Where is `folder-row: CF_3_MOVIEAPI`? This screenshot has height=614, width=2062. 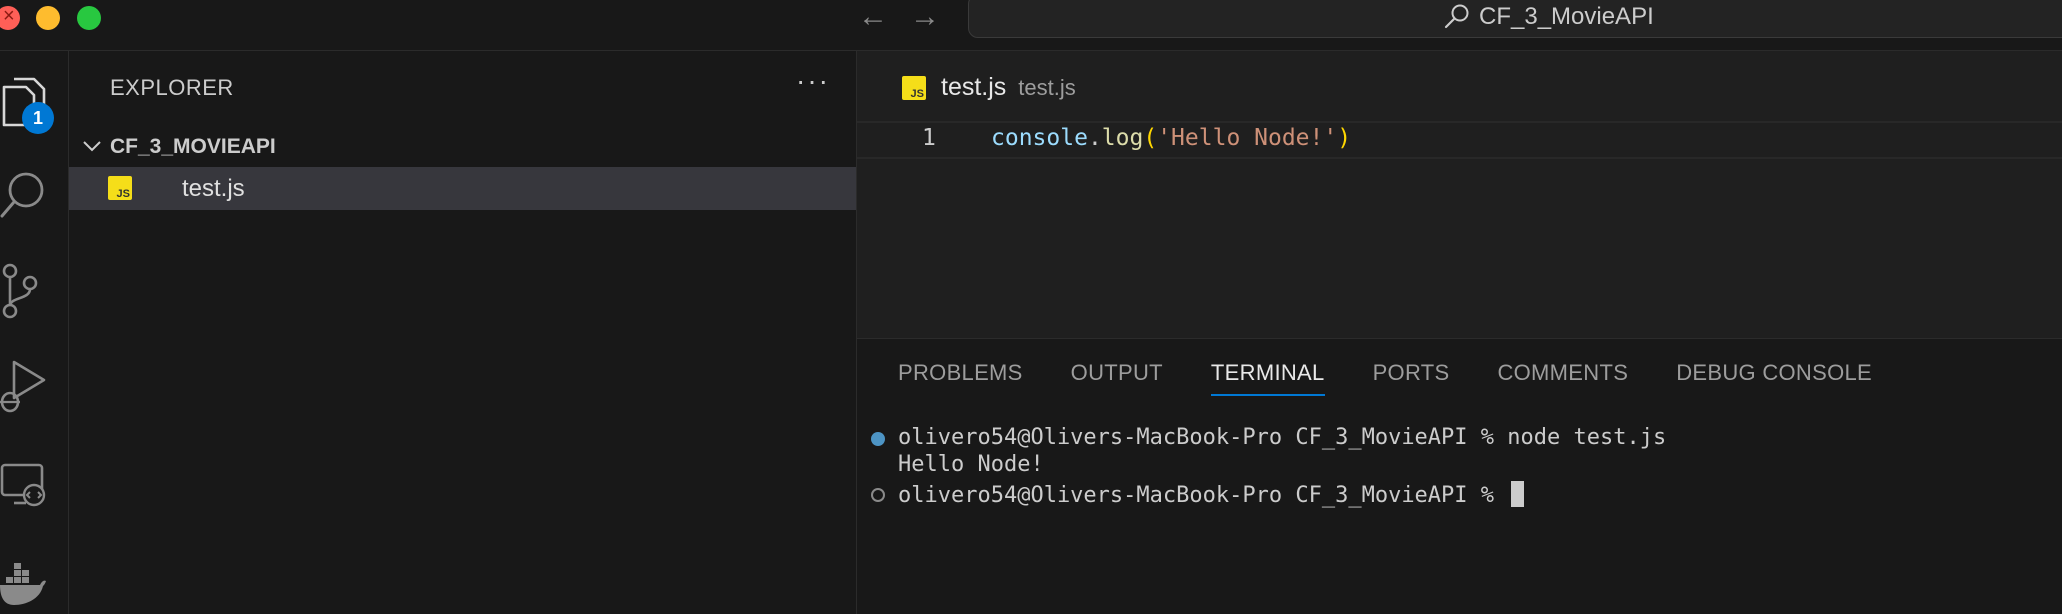 folder-row: CF_3_MOVIEAPI is located at coordinates (462, 147).